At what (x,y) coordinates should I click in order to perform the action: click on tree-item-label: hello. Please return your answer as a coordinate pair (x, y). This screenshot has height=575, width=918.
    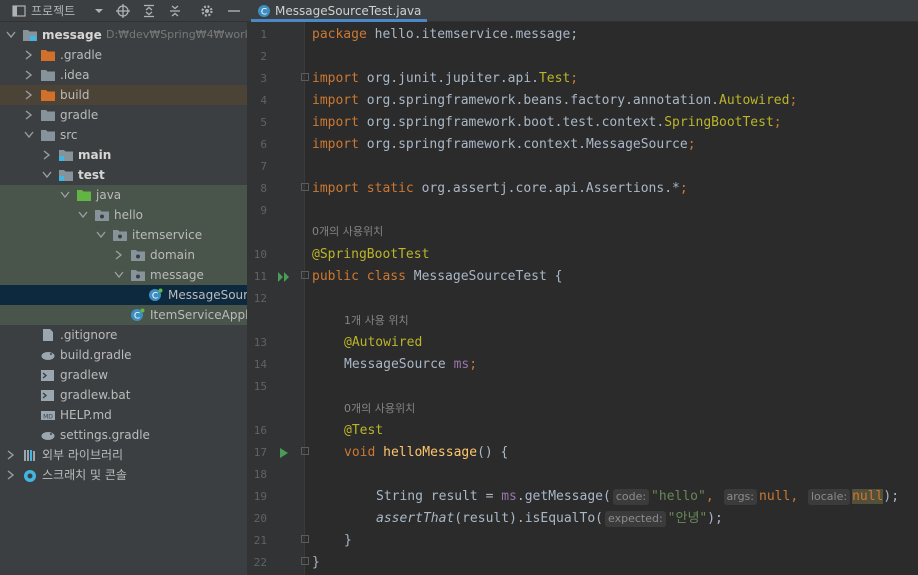
    Looking at the image, I should click on (128, 215).